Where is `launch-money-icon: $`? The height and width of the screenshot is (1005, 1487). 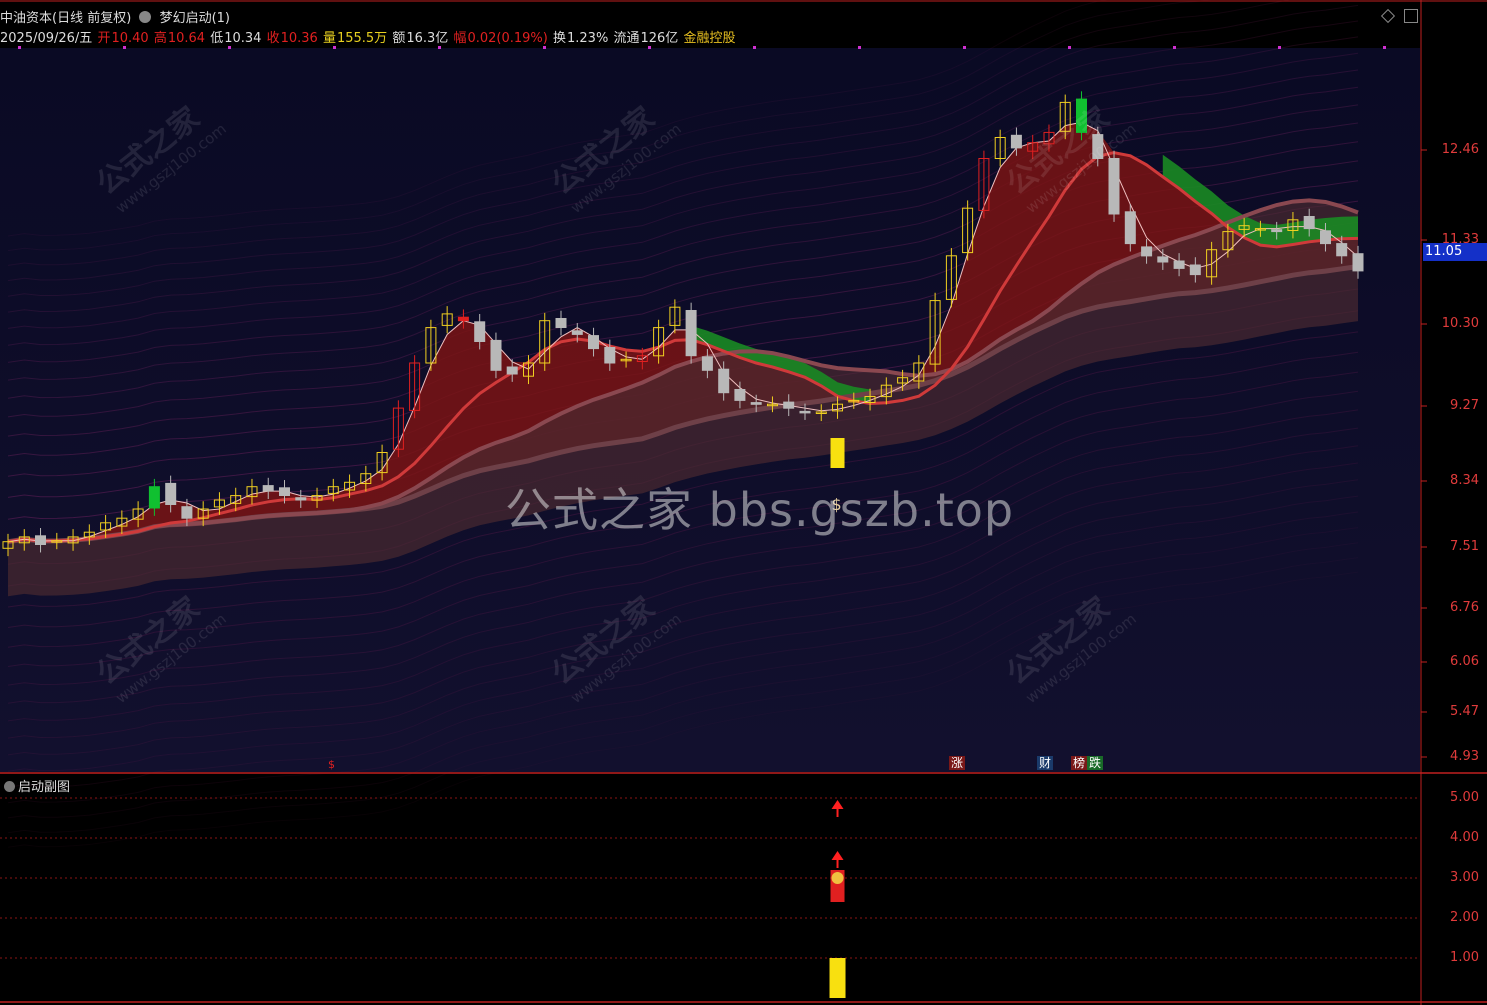 launch-money-icon: $ is located at coordinates (837, 504).